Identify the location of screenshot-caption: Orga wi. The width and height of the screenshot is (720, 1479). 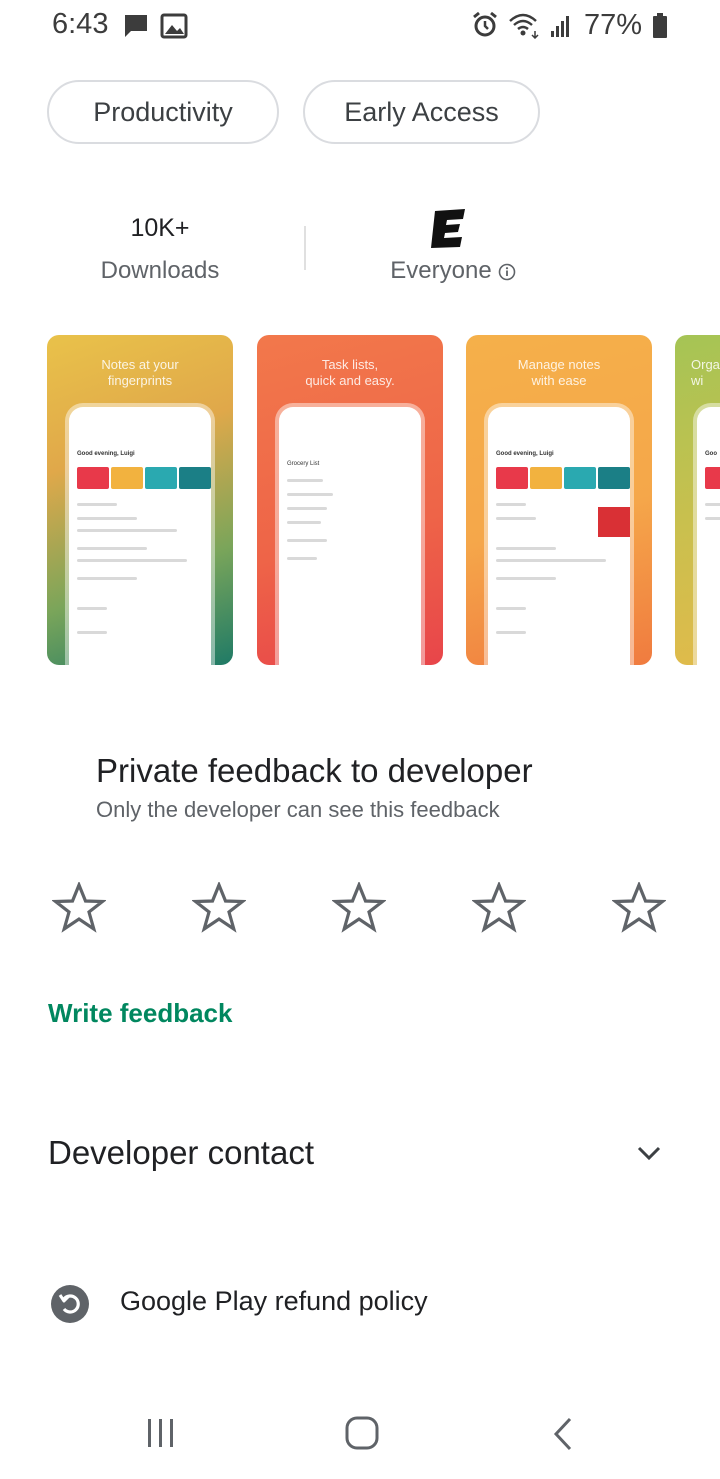
(705, 372).